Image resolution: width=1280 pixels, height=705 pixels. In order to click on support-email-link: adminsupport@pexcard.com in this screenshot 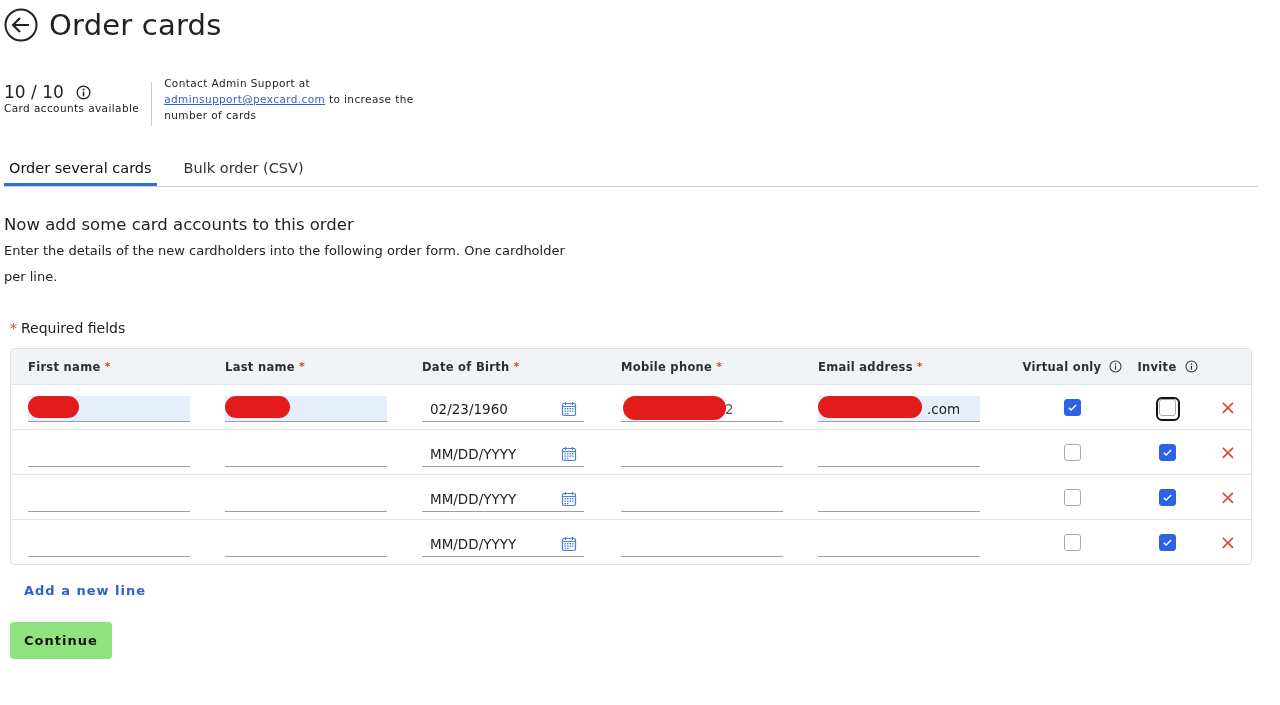, I will do `click(245, 99)`.